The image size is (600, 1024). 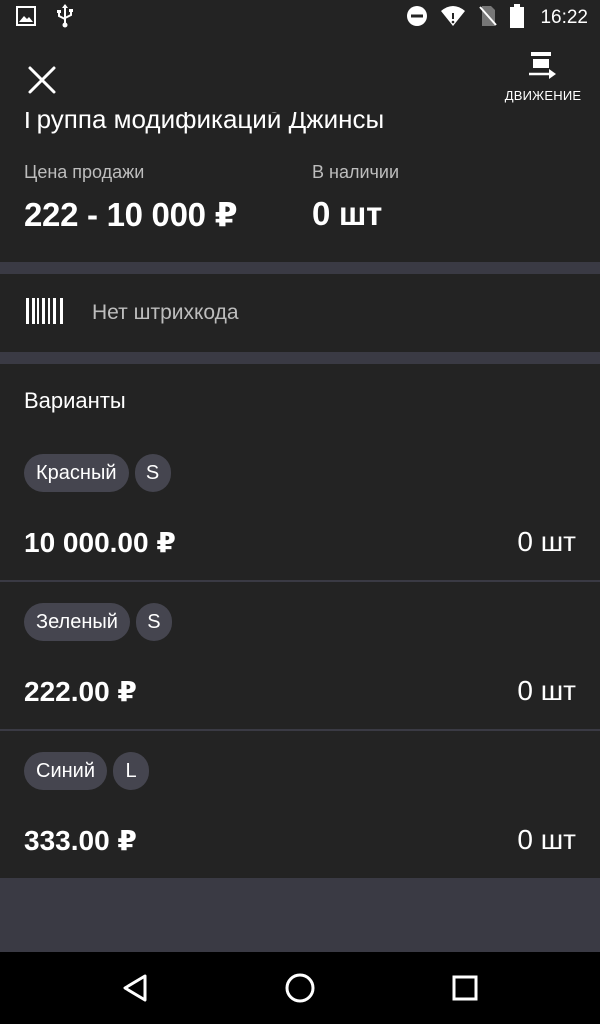 I want to click on navigation-bar, so click(x=300, y=988).